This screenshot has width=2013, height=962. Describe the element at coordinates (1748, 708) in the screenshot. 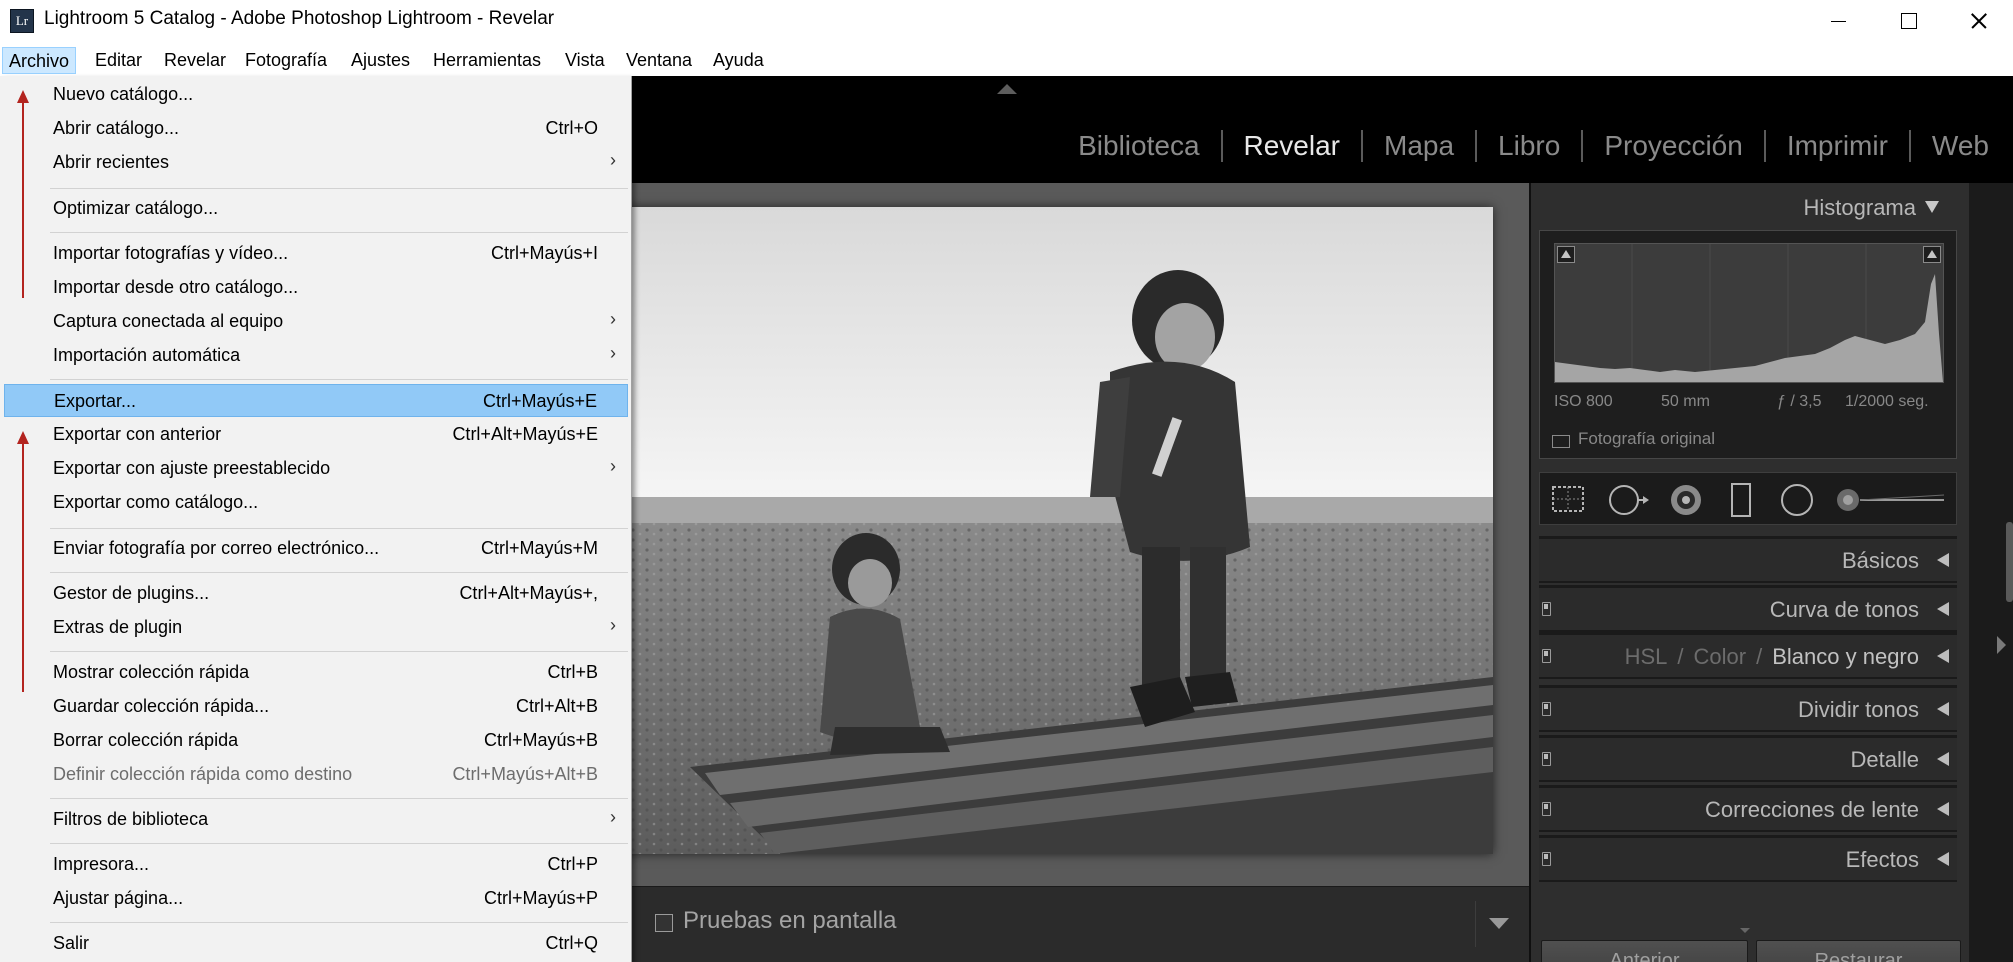

I see `section-dividir-tonos: Dividir tonos` at that location.